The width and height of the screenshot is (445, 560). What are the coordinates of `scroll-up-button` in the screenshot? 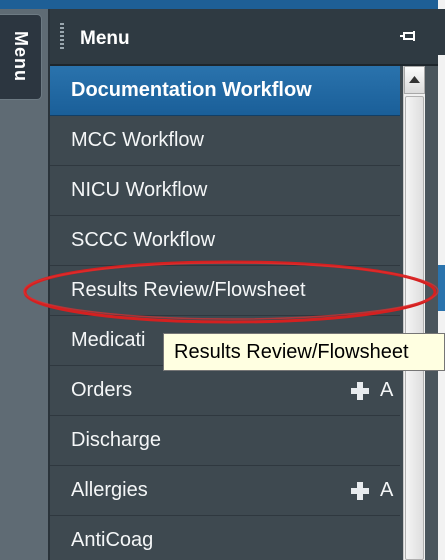 It's located at (414, 80).